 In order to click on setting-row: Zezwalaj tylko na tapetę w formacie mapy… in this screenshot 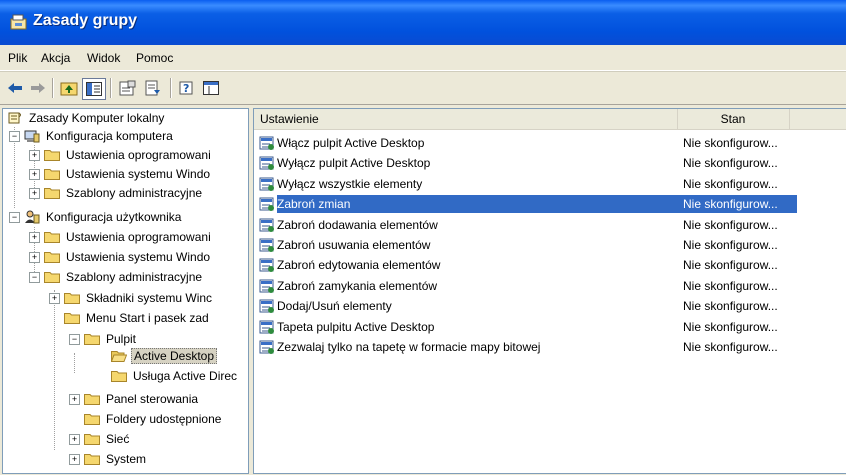, I will do `click(550, 347)`.